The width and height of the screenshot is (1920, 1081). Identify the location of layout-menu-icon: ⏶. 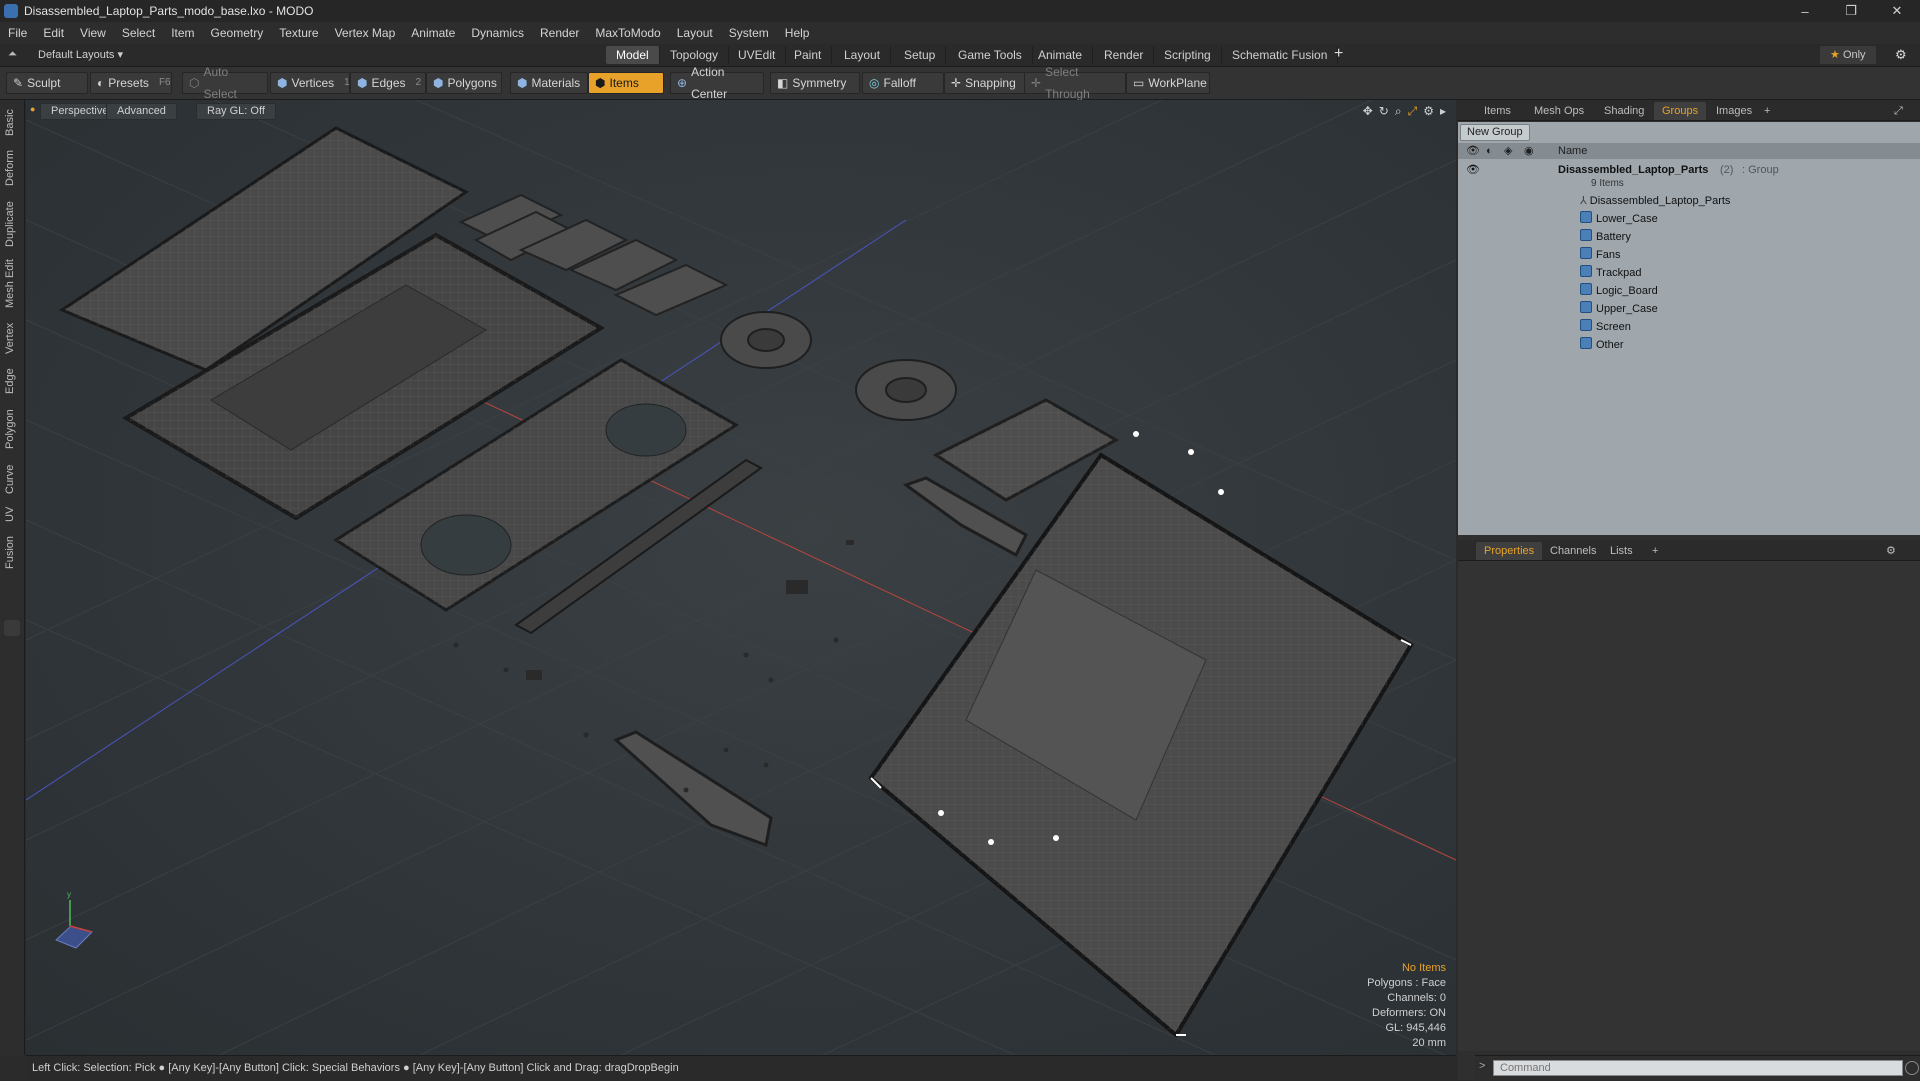
(12, 54).